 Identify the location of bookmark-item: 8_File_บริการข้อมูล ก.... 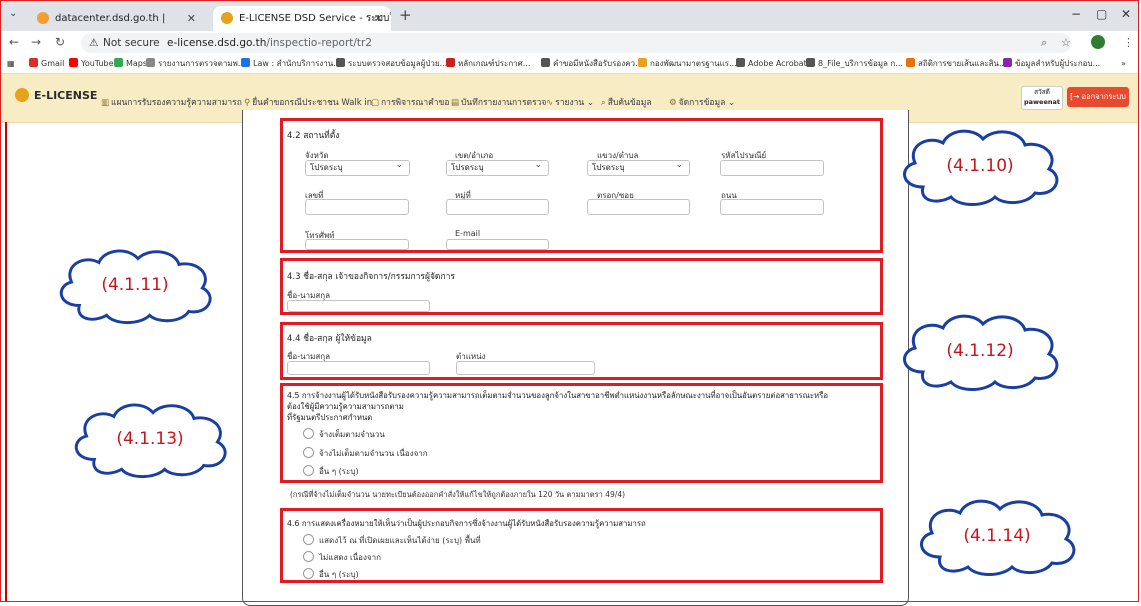
(854, 64).